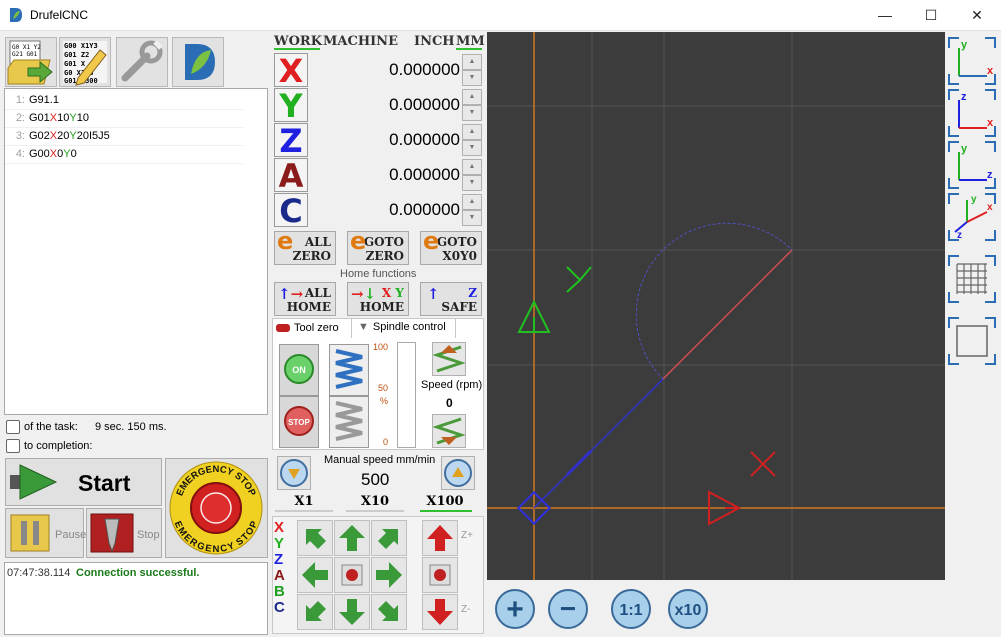 This screenshot has width=1001, height=637. What do you see at coordinates (315, 538) in the screenshot?
I see `jog-up-left-button` at bounding box center [315, 538].